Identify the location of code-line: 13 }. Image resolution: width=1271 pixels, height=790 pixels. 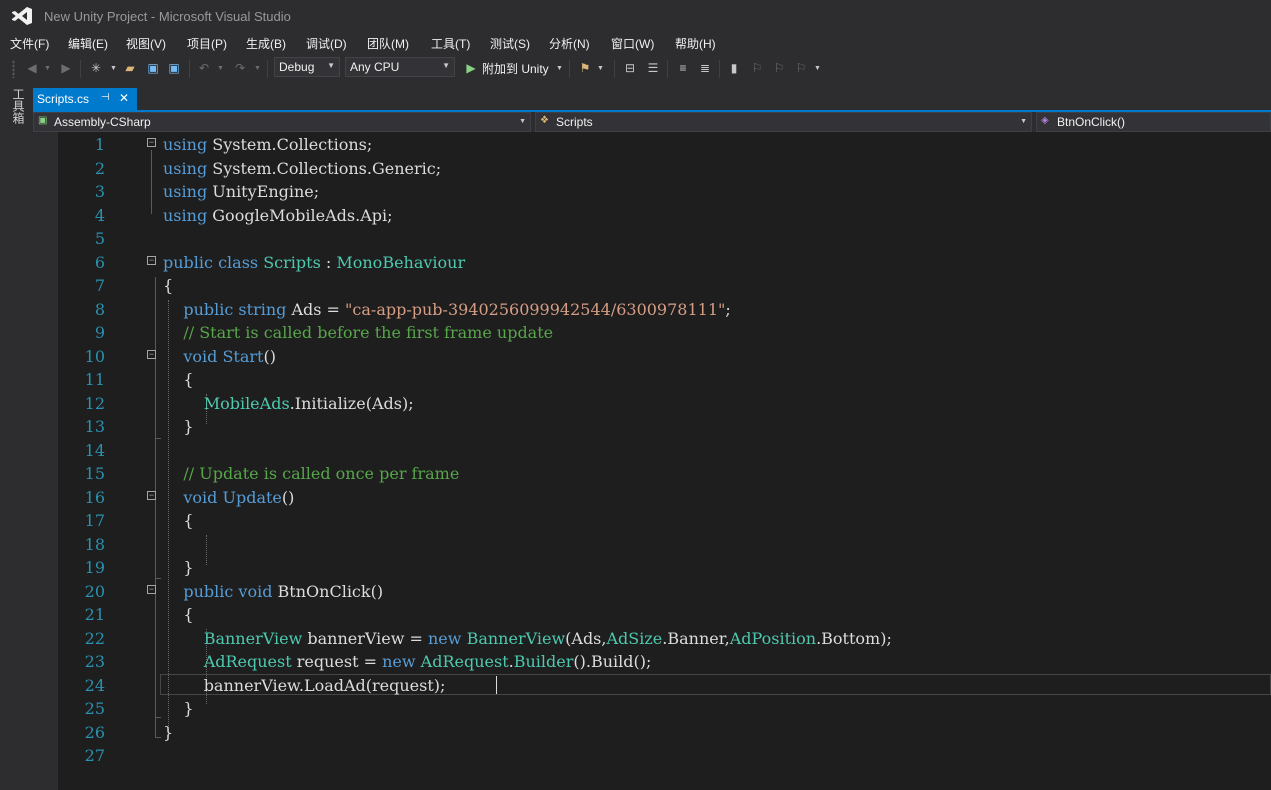
(652, 427).